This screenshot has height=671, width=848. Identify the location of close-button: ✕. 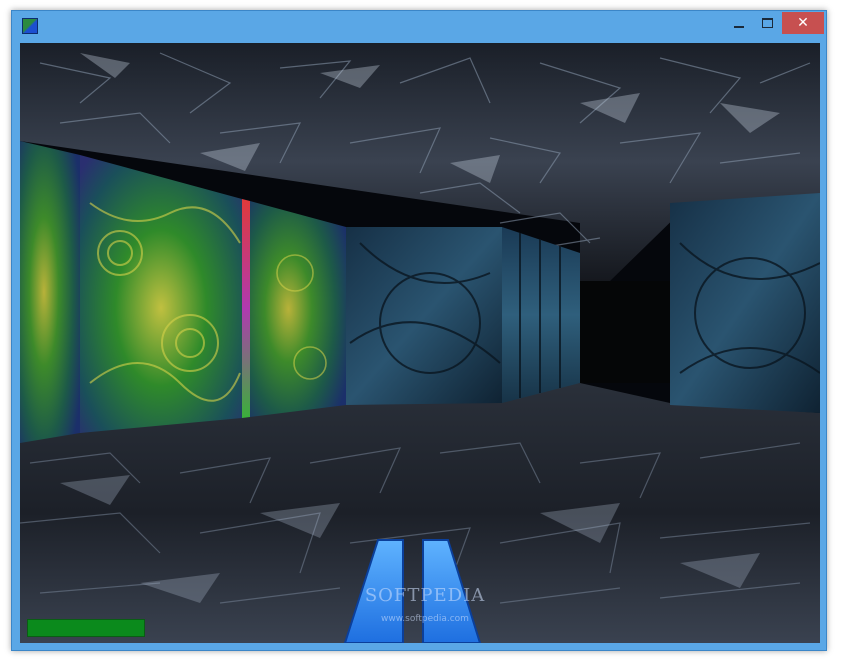
(803, 23).